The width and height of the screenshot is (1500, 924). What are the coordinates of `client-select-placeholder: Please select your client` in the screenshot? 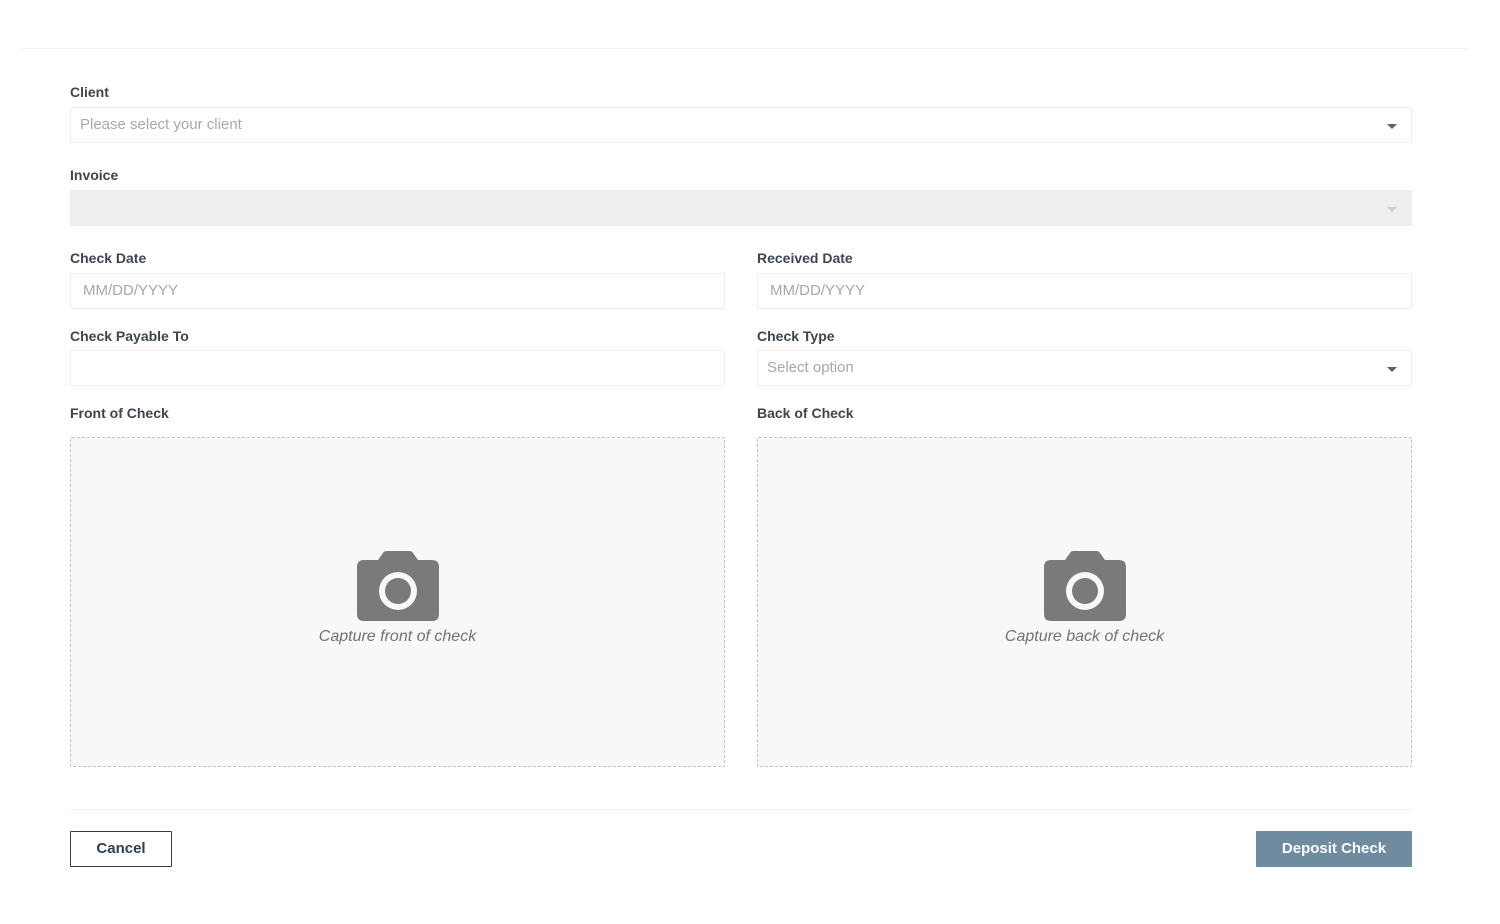 It's located at (161, 124).